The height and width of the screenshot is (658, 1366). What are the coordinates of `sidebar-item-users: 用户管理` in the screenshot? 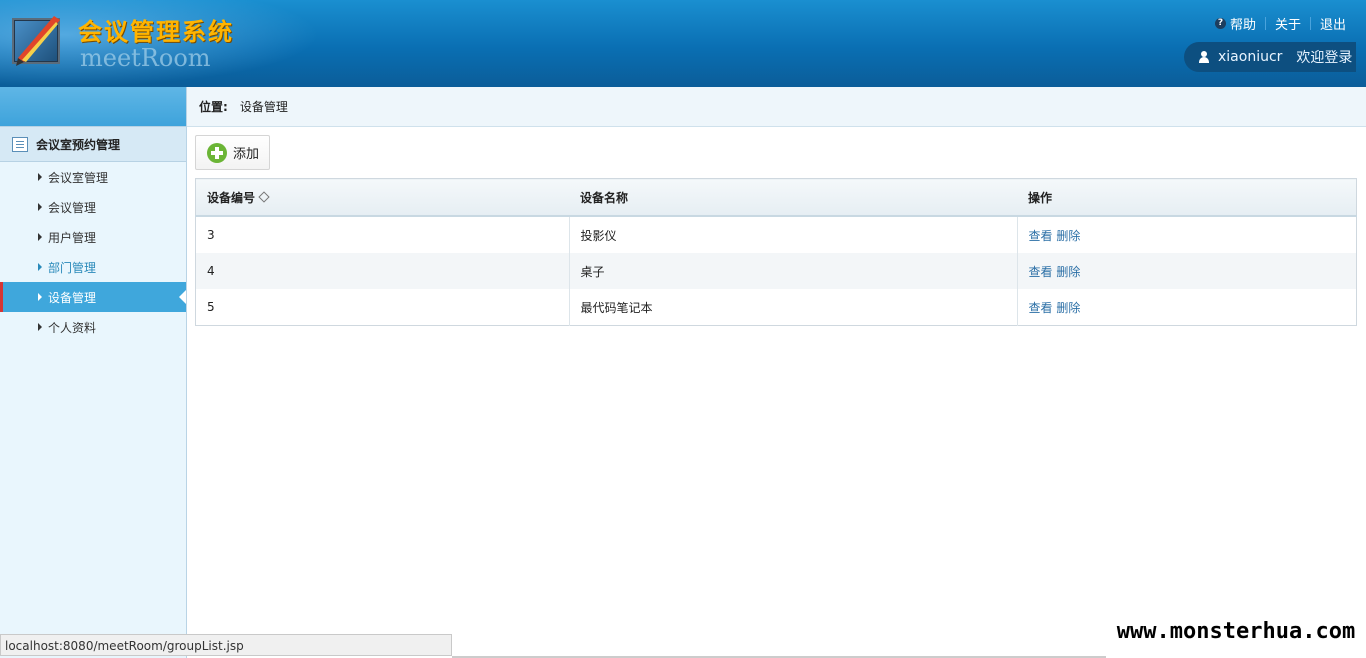 It's located at (93, 237).